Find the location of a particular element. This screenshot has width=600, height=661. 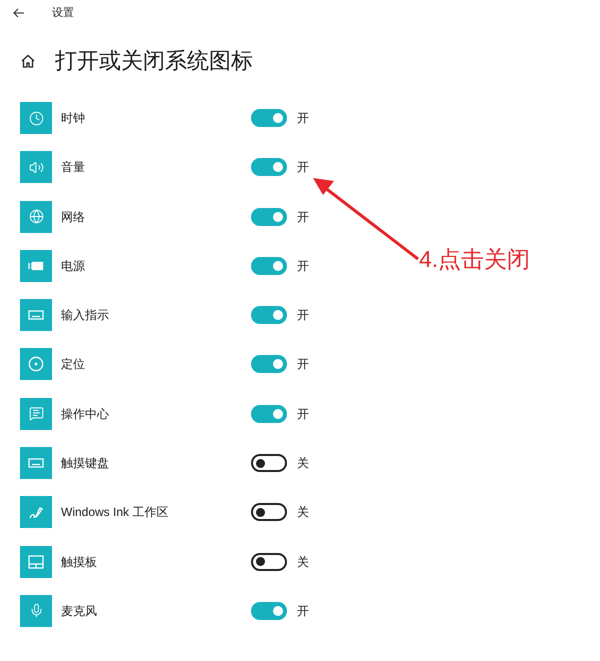

item-label: Windows Ink 工作区 is located at coordinates (115, 513).